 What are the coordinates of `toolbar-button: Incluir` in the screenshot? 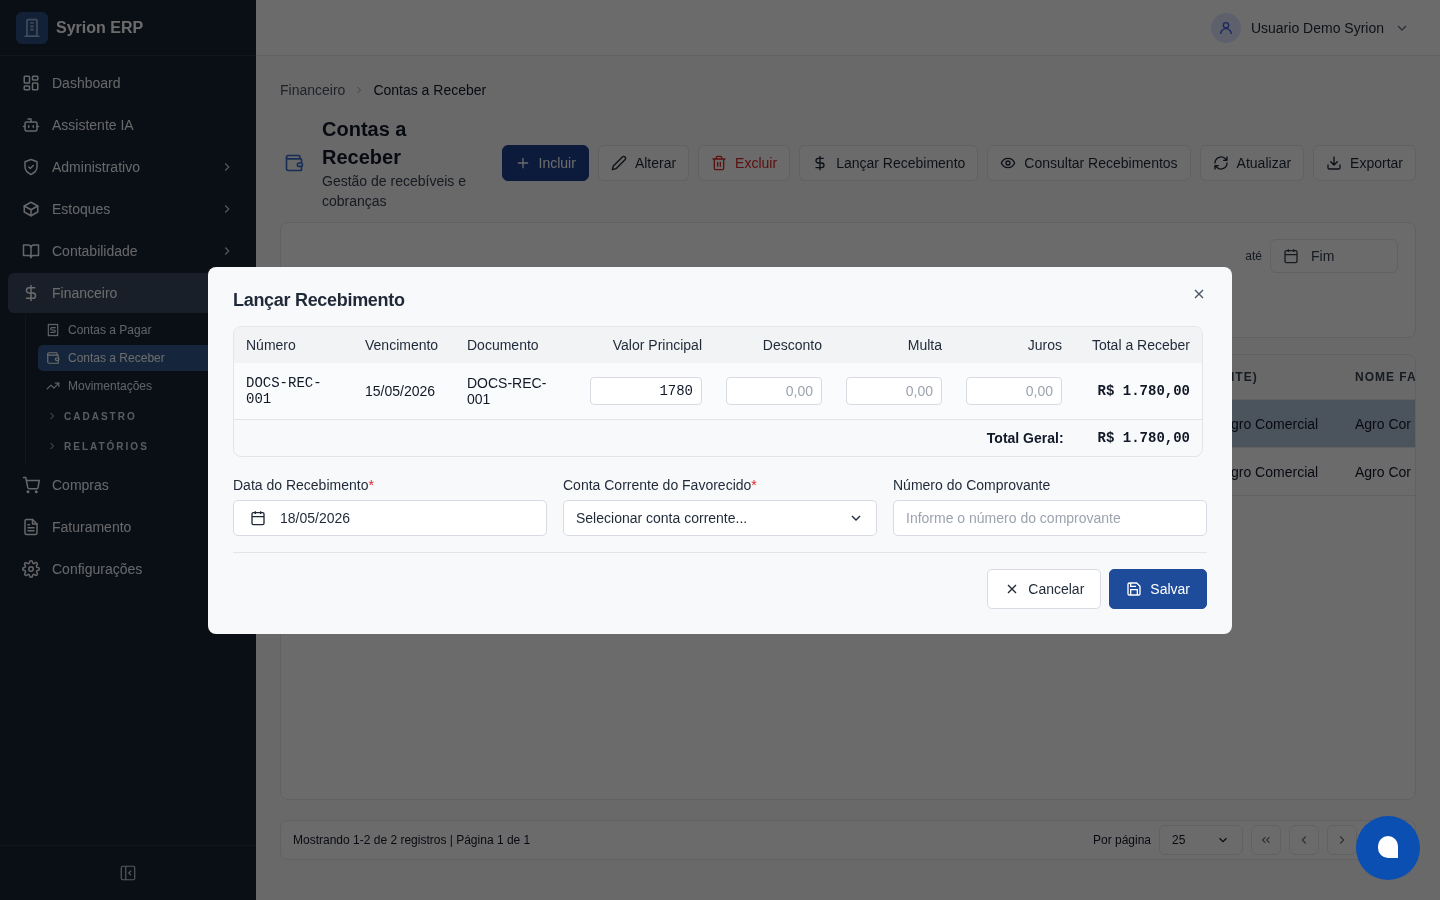 It's located at (545, 163).